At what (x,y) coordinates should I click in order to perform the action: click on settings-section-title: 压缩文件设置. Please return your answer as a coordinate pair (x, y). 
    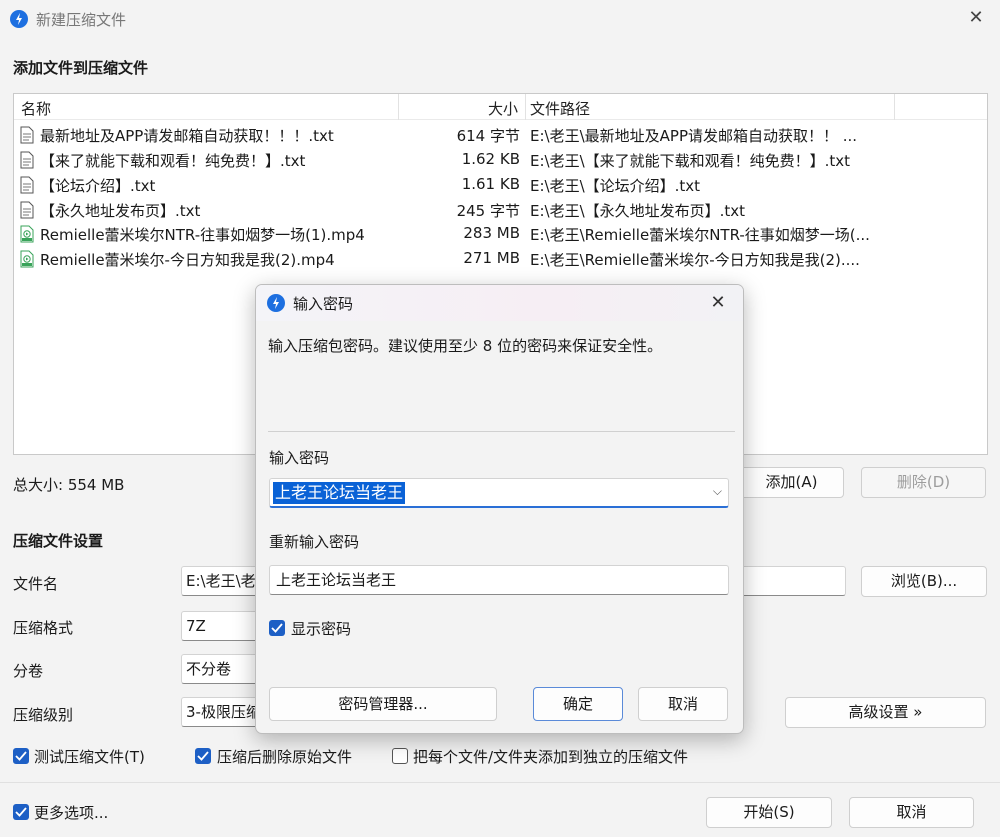
    Looking at the image, I should click on (58, 541).